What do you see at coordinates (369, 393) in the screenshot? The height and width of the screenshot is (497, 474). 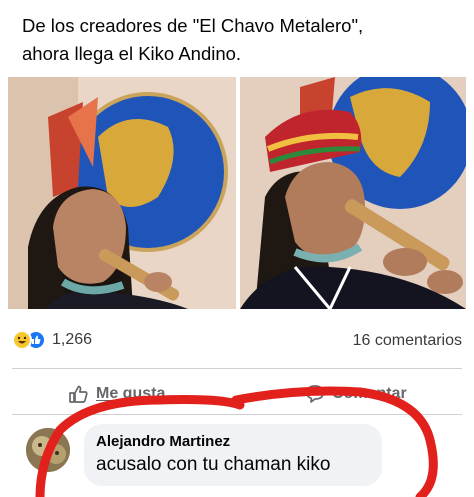 I see `comment-label: Comentar` at bounding box center [369, 393].